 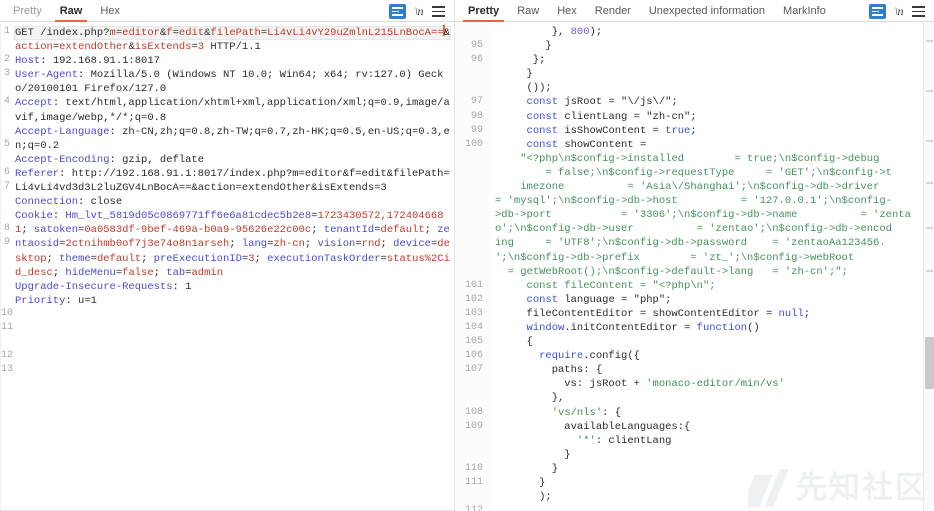 I want to click on tab-response-markinfo: MarkInfo, so click(x=804, y=13).